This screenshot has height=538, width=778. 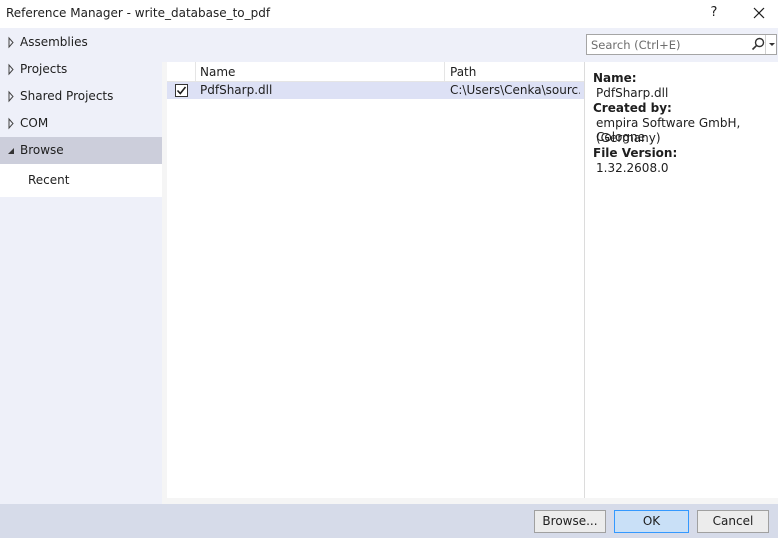 I want to click on search-box, so click(x=681, y=44).